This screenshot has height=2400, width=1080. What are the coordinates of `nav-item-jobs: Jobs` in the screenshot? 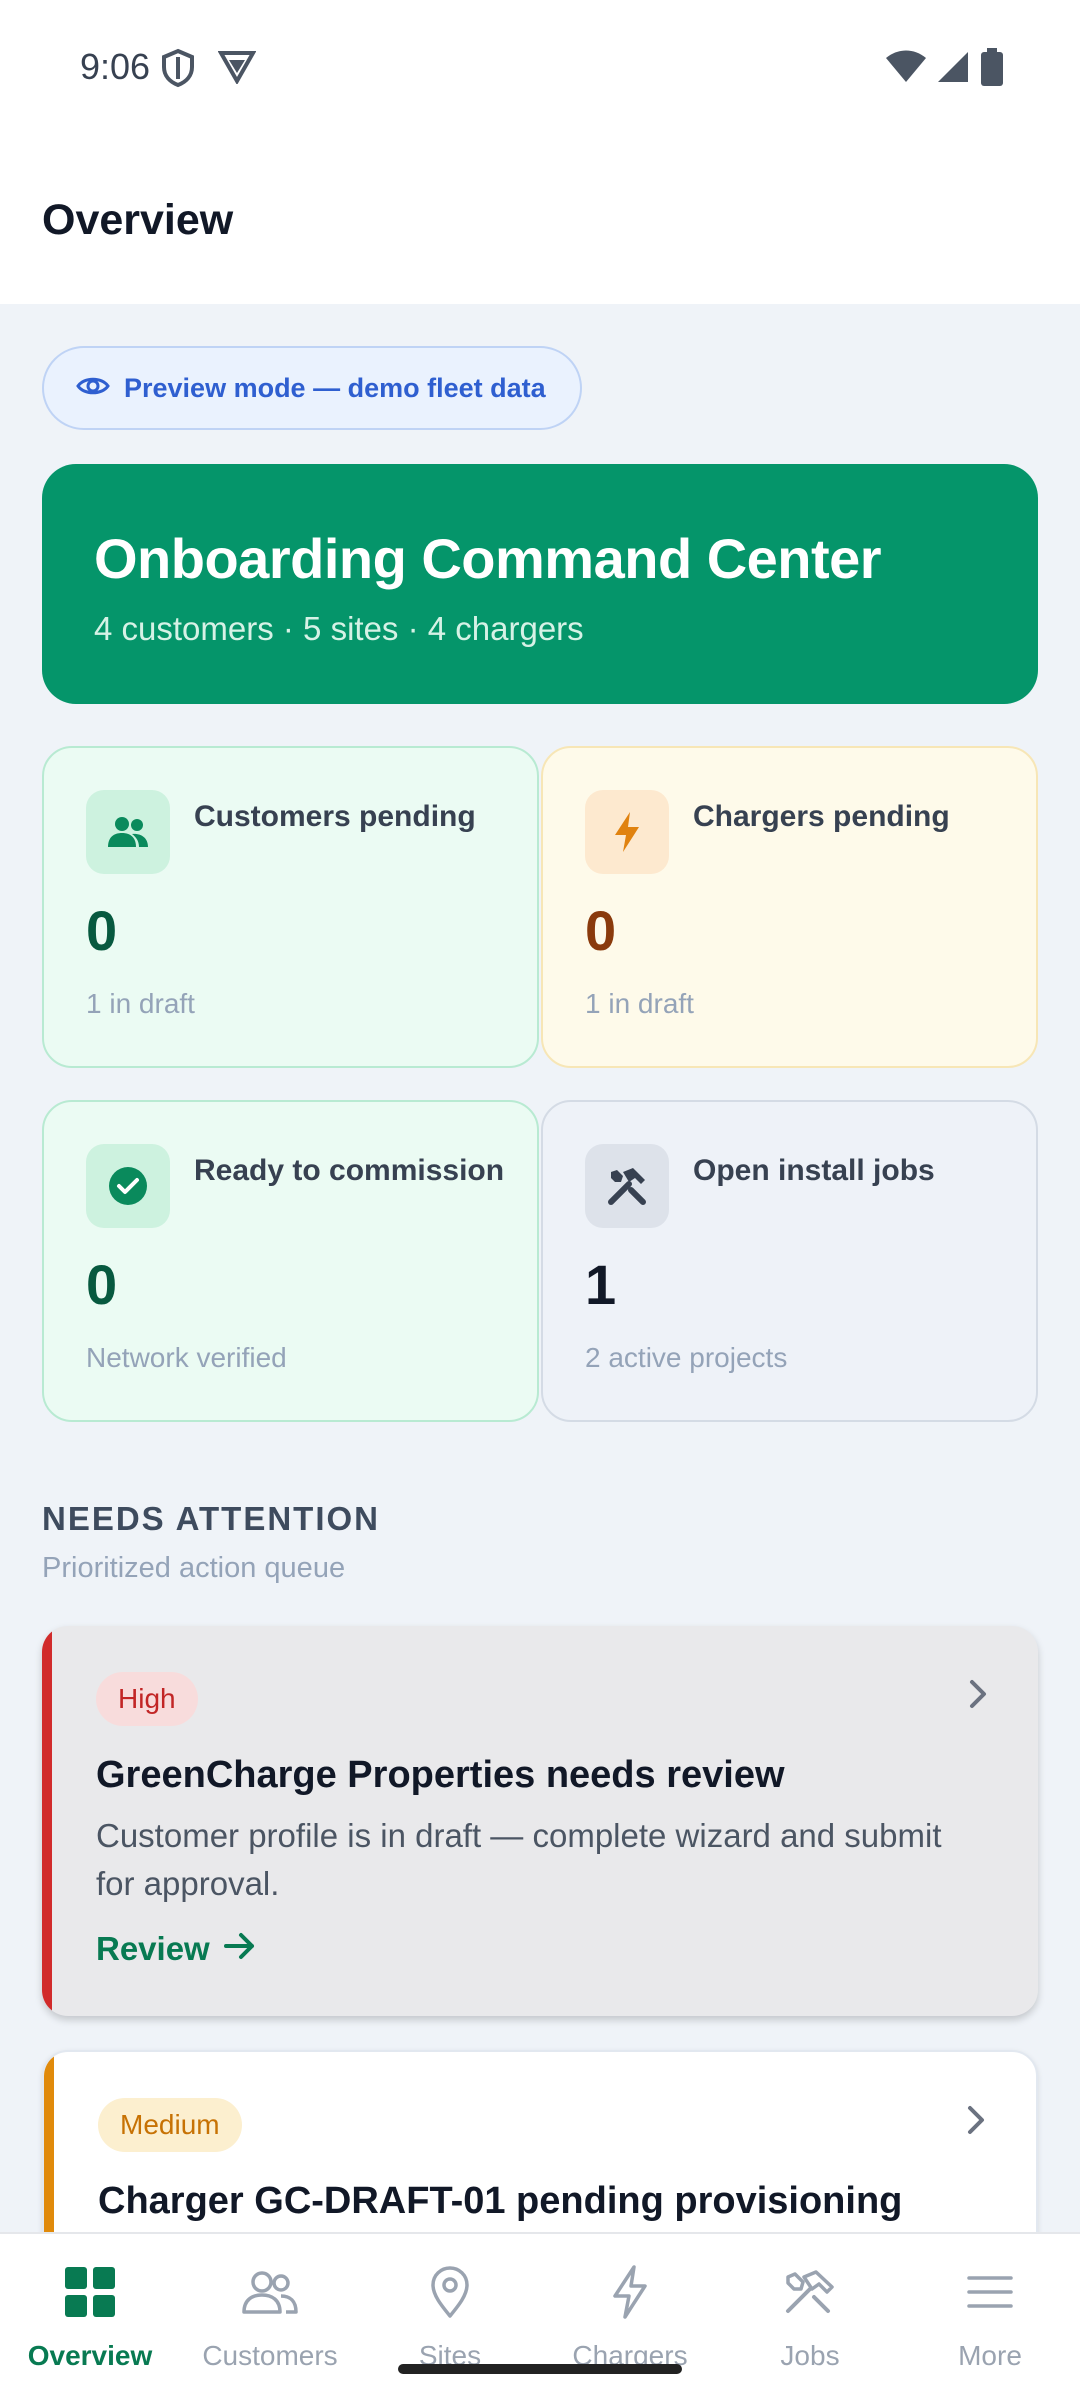 It's located at (810, 2317).